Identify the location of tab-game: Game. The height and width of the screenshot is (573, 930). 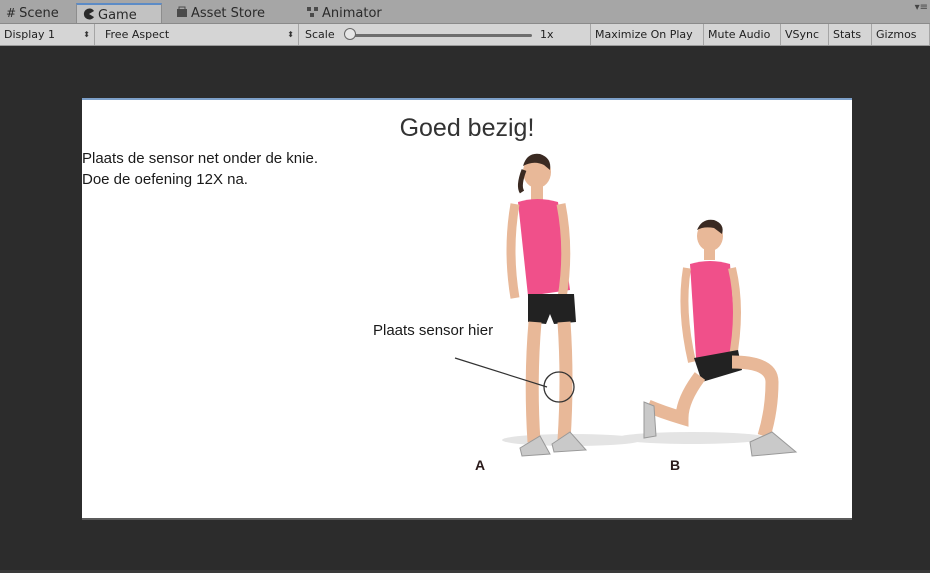
(119, 13).